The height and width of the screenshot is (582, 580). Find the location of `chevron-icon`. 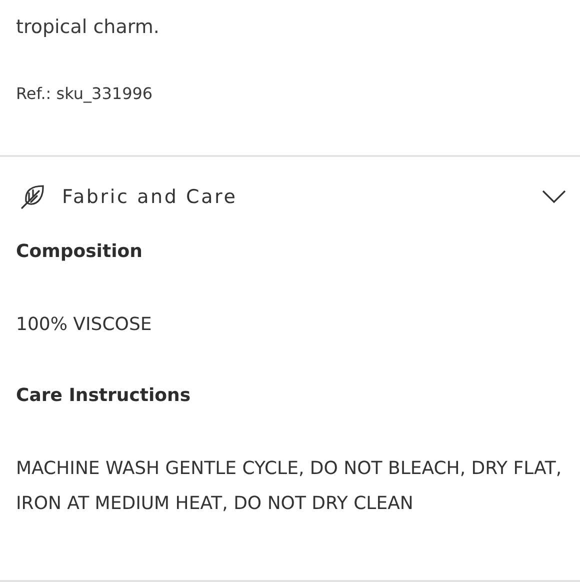

chevron-icon is located at coordinates (554, 197).